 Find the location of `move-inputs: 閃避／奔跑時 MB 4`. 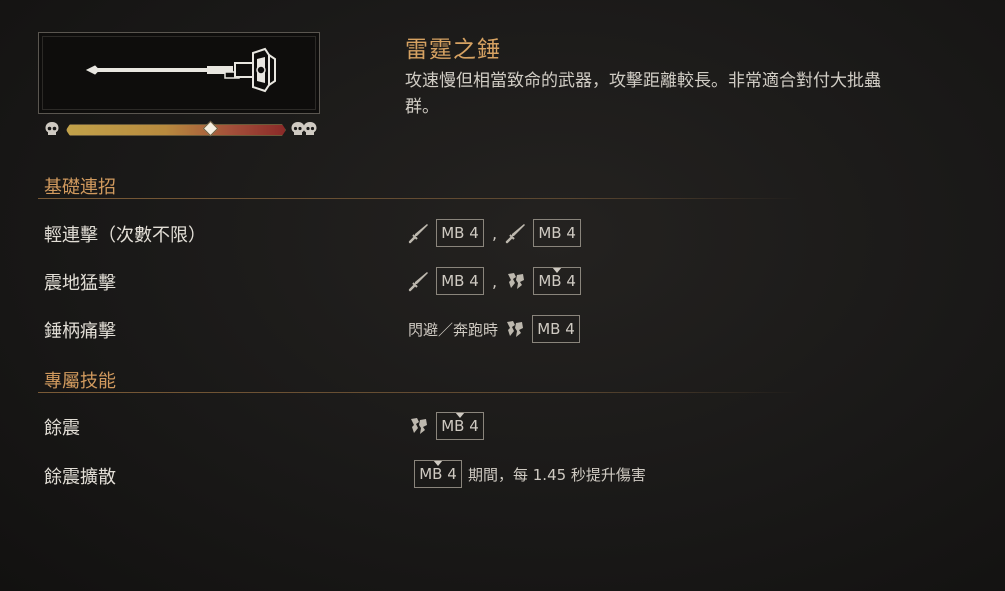

move-inputs: 閃避／奔跑時 MB 4 is located at coordinates (494, 329).